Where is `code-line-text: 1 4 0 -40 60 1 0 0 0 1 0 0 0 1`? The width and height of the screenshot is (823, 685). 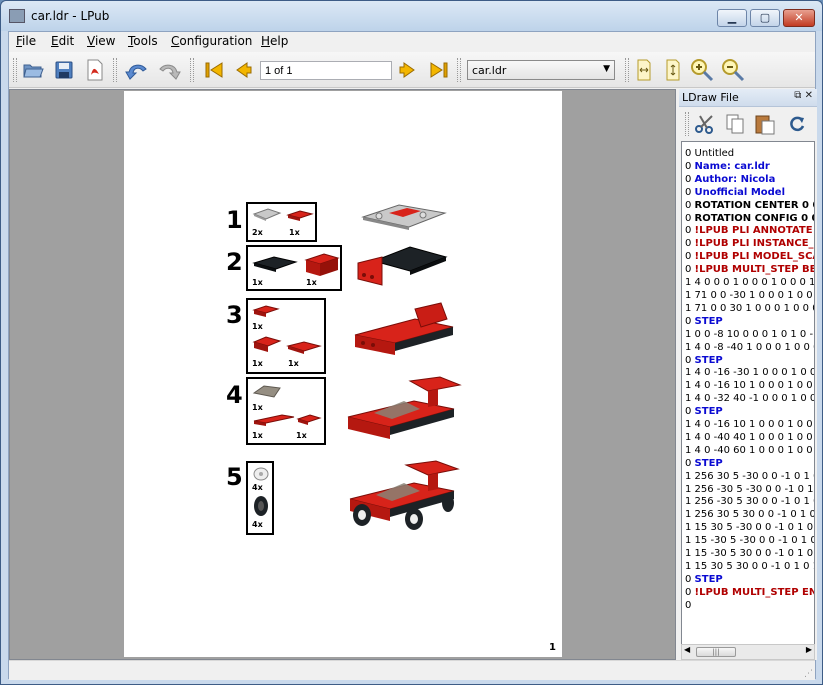
code-line-text: 1 4 0 -40 60 1 0 0 0 1 0 0 0 1 is located at coordinates (749, 450).